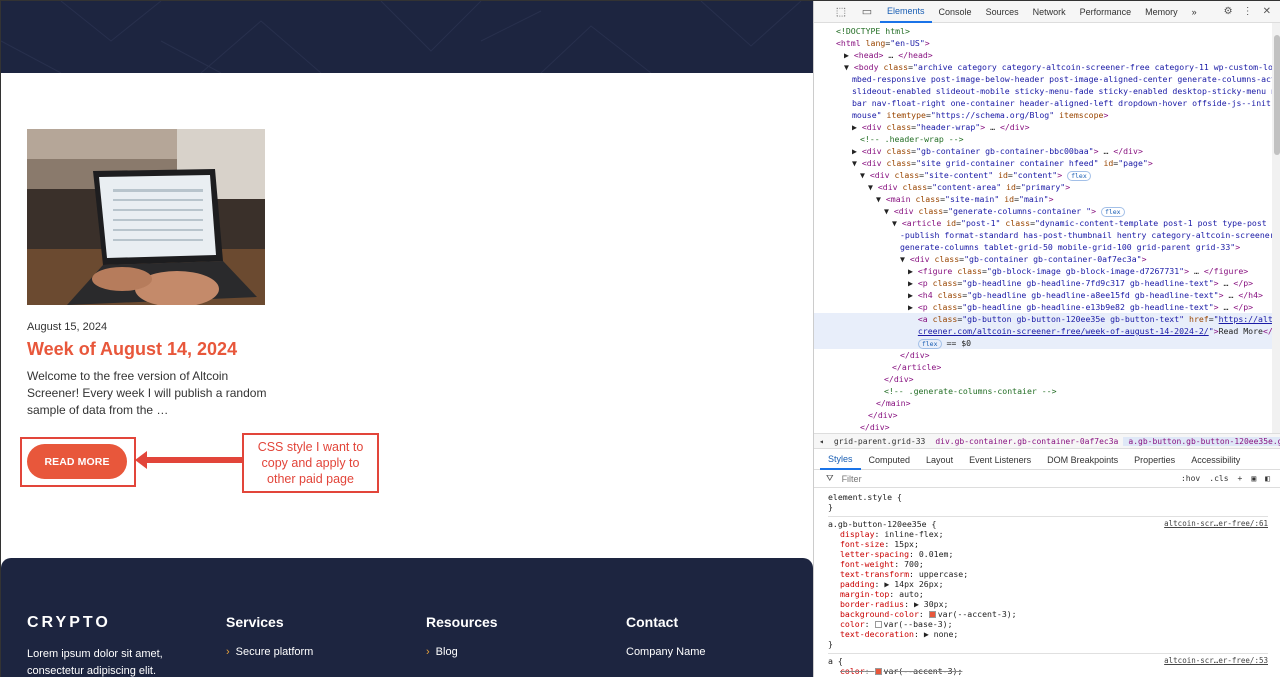  Describe the element at coordinates (1026, 441) in the screenshot. I see `breadcrumb-item: div.gb-container.gb-container-0af7ec3a` at that location.